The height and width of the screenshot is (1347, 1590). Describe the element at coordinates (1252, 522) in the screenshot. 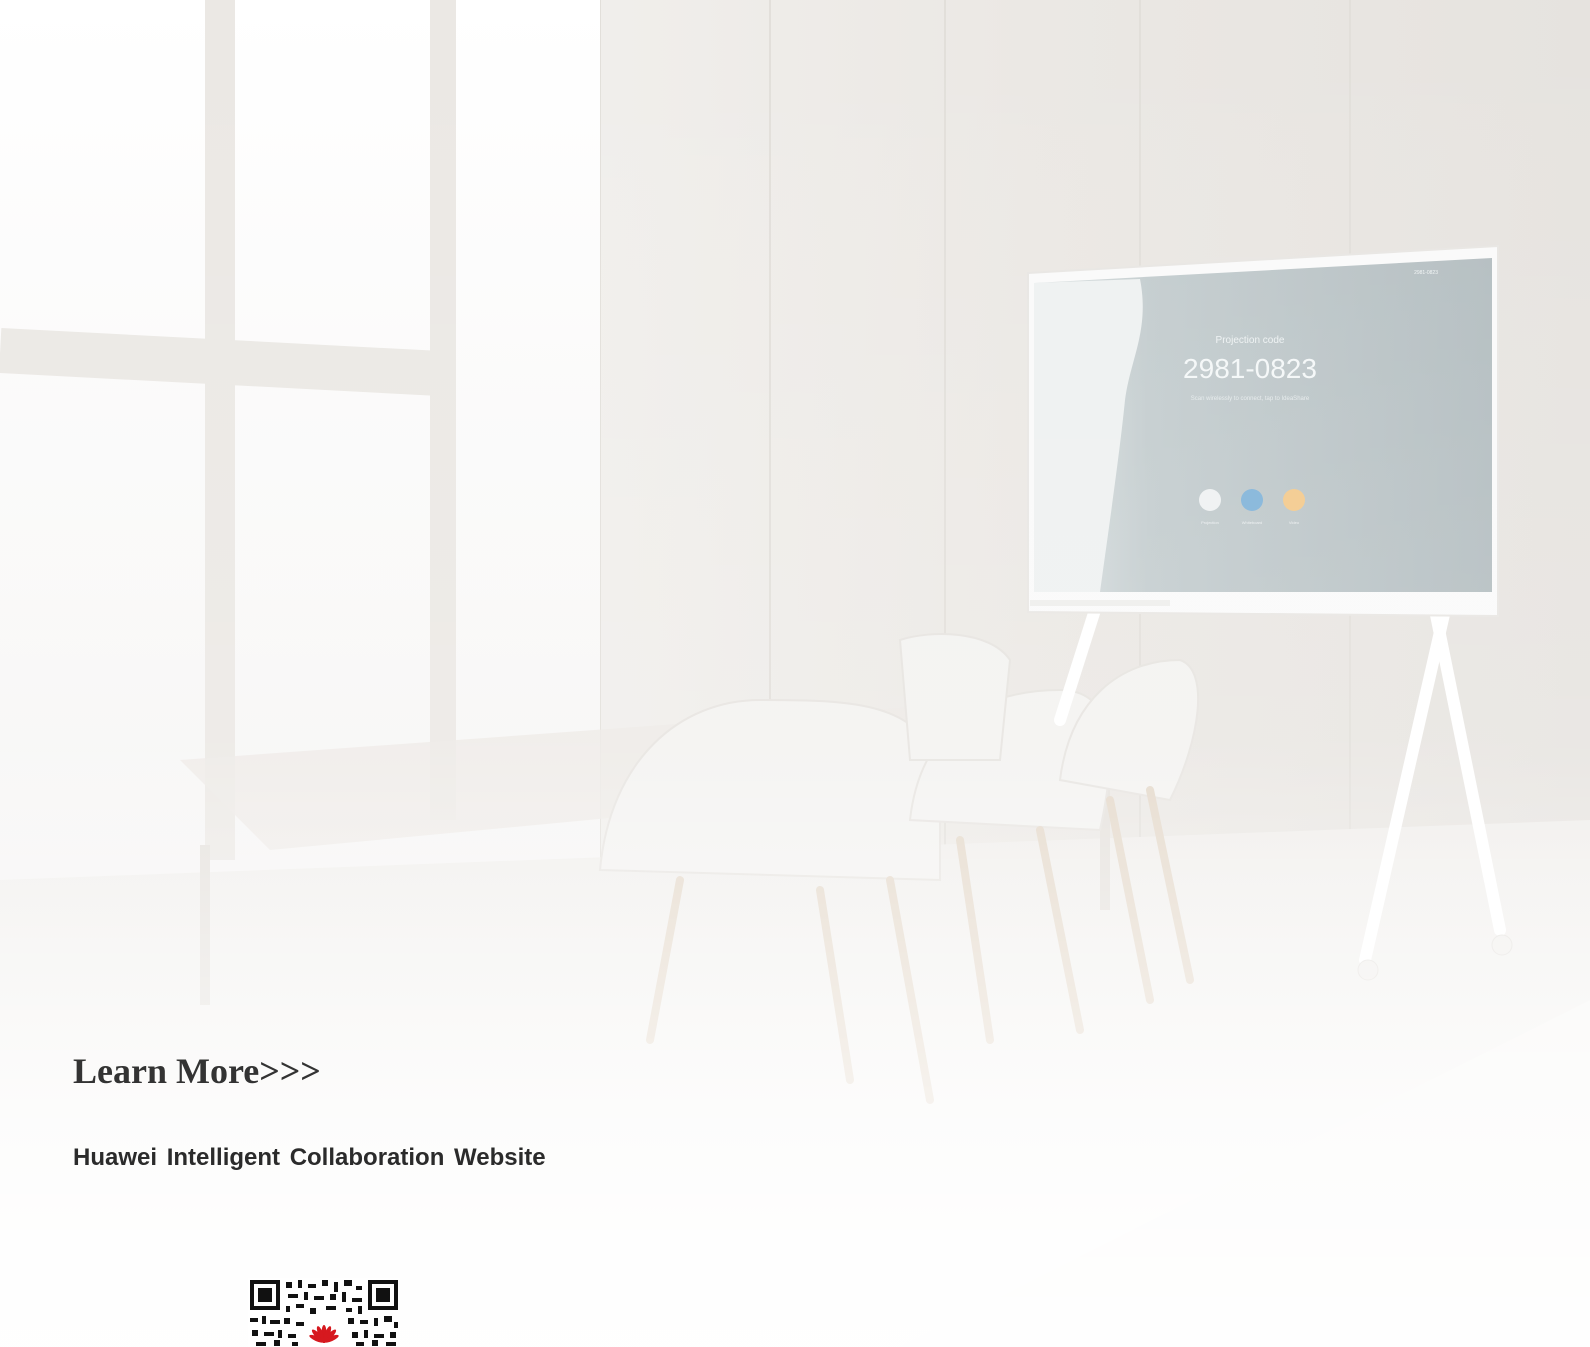

I see `app-label-whiteboard: Whiteboard` at that location.